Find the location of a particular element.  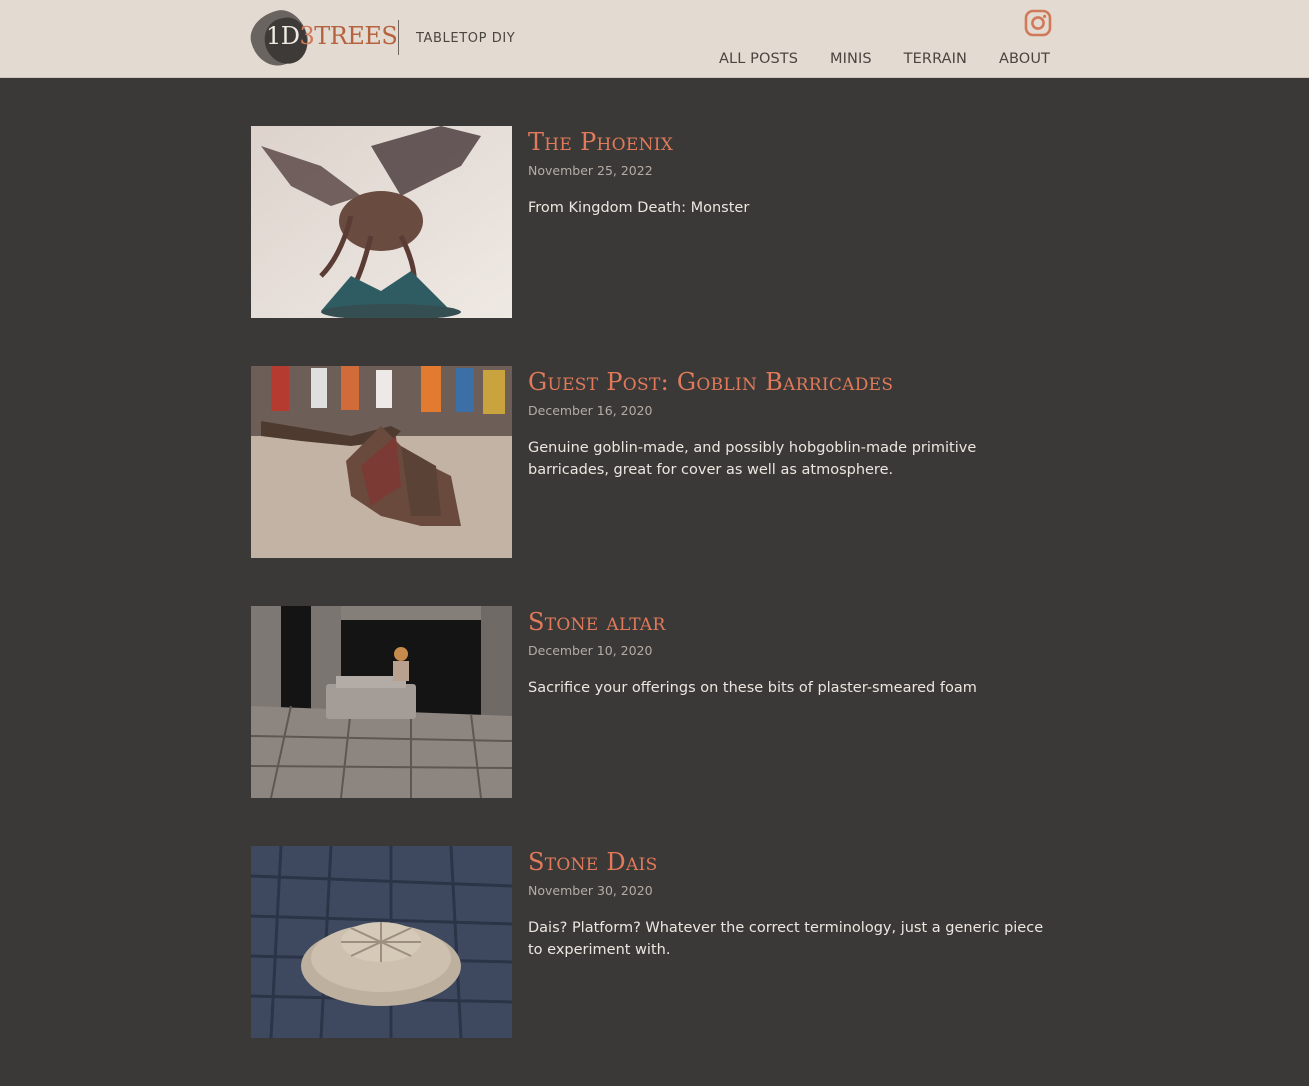

post-title: Stone Dais is located at coordinates (593, 862).